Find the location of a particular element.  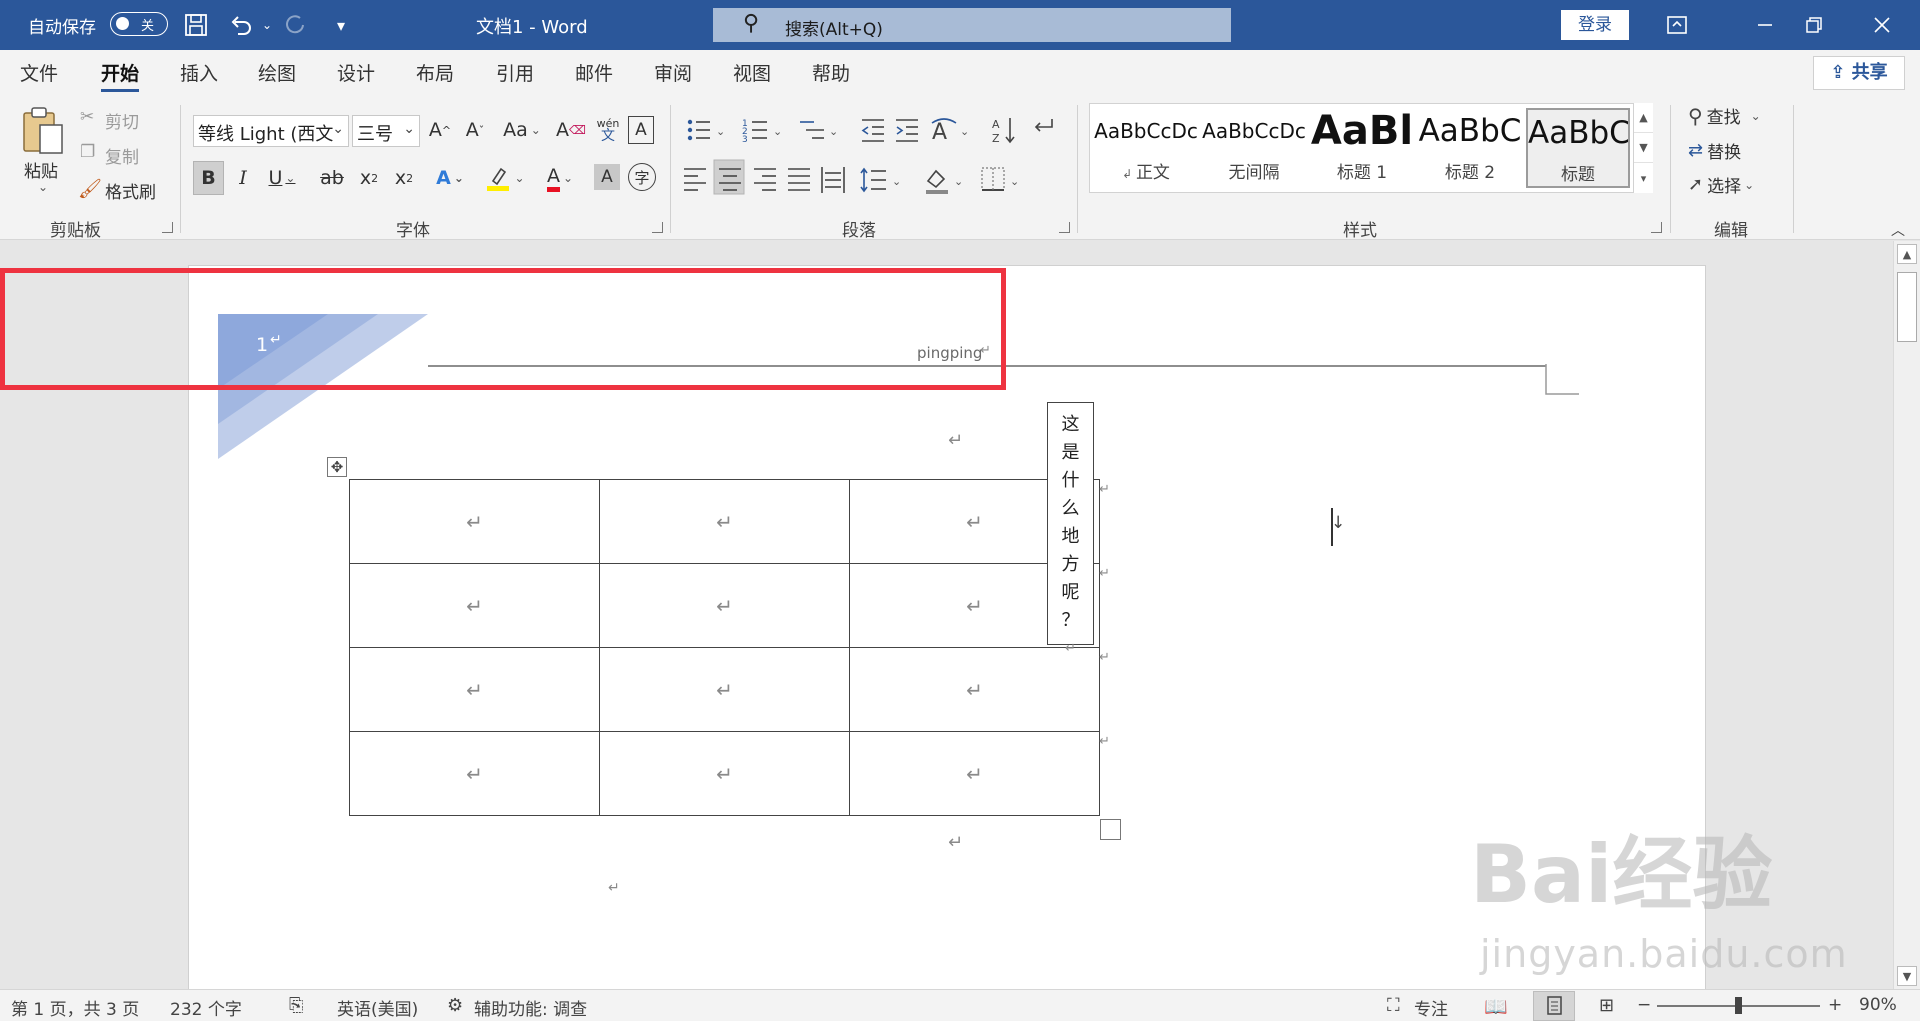

underline-button: U ⌄ is located at coordinates (282, 178).